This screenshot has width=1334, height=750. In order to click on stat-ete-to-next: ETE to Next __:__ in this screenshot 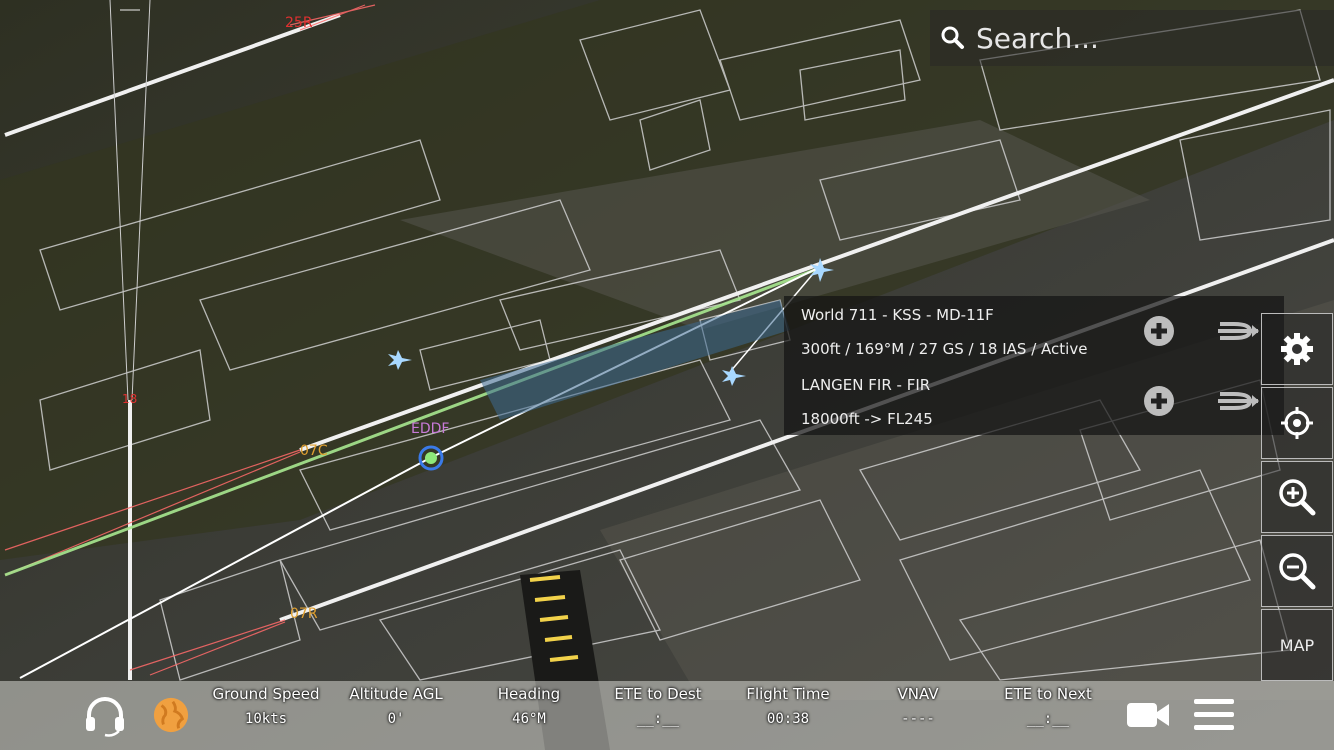, I will do `click(1048, 704)`.